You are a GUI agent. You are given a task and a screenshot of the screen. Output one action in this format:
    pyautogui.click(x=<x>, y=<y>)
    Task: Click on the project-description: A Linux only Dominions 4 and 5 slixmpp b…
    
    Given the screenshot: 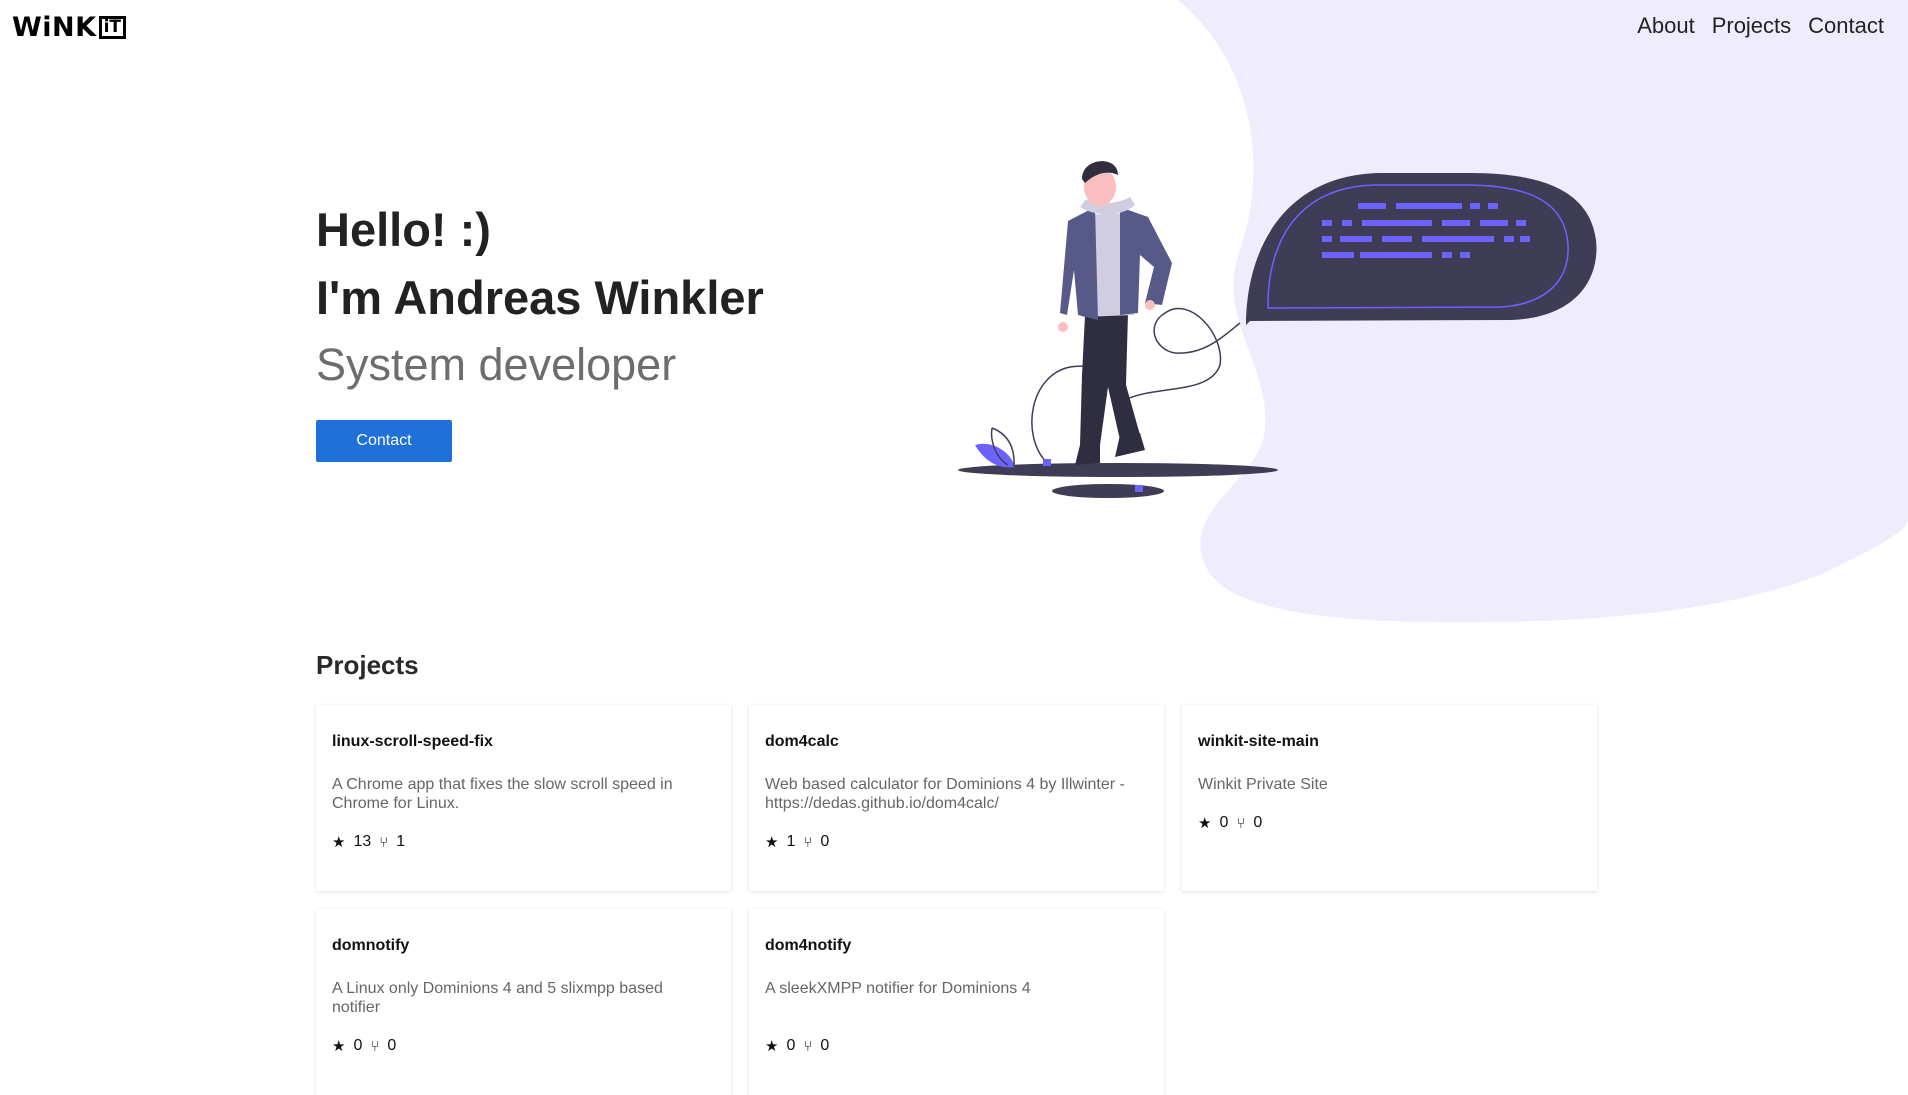 What is the action you would take?
    pyautogui.click(x=497, y=998)
    